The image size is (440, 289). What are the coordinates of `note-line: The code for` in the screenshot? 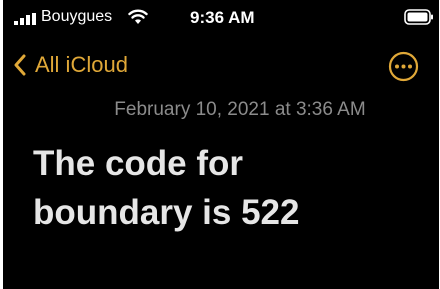 It's located at (138, 163).